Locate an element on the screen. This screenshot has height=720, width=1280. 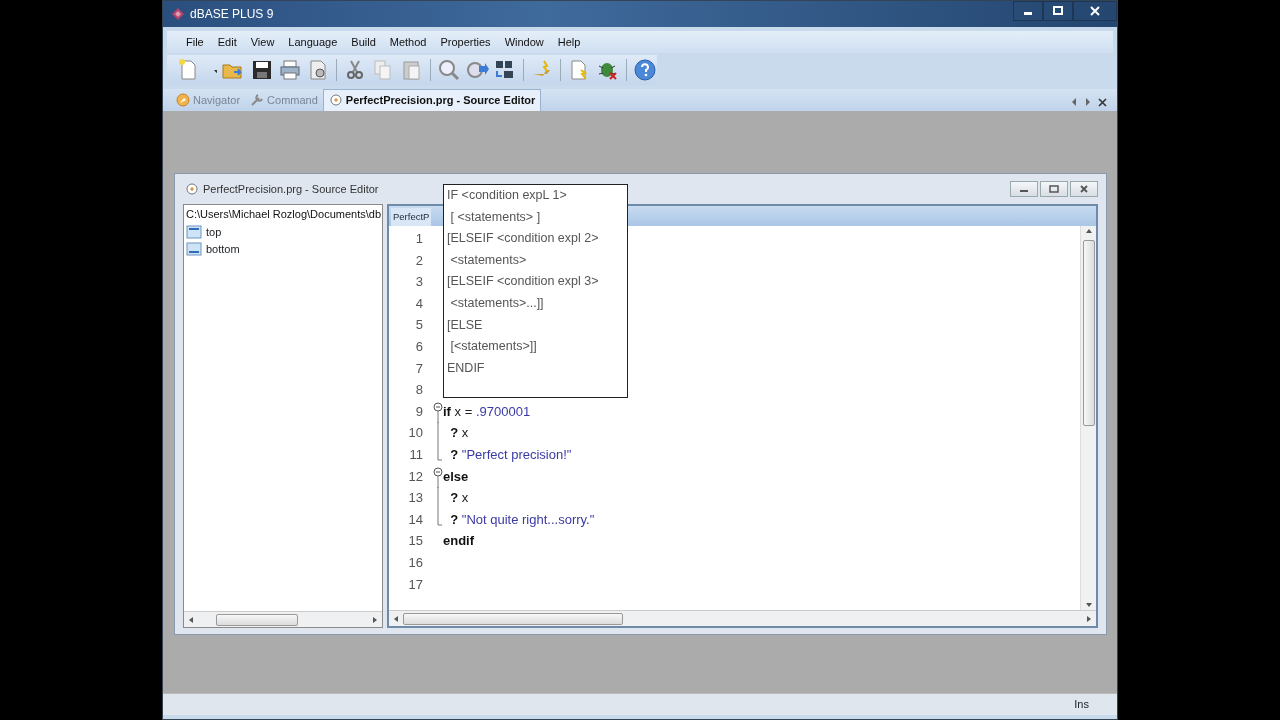
line-number: 12 is located at coordinates (415, 476).